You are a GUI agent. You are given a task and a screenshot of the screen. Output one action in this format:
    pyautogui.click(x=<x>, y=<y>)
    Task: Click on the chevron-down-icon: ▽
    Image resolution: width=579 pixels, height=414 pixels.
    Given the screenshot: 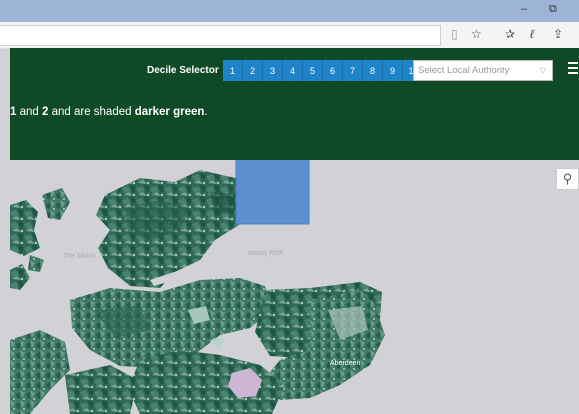 What is the action you would take?
    pyautogui.click(x=542, y=70)
    